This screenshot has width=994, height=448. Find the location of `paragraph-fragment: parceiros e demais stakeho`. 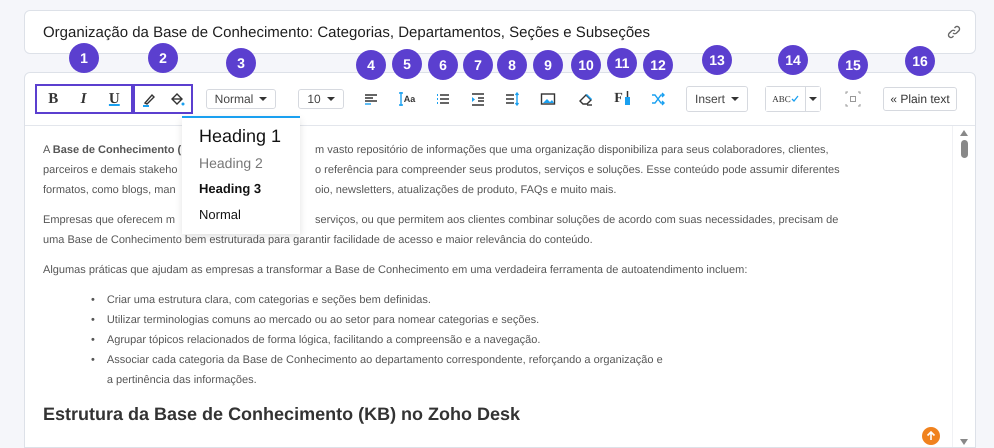

paragraph-fragment: parceiros e demais stakeho is located at coordinates (110, 170).